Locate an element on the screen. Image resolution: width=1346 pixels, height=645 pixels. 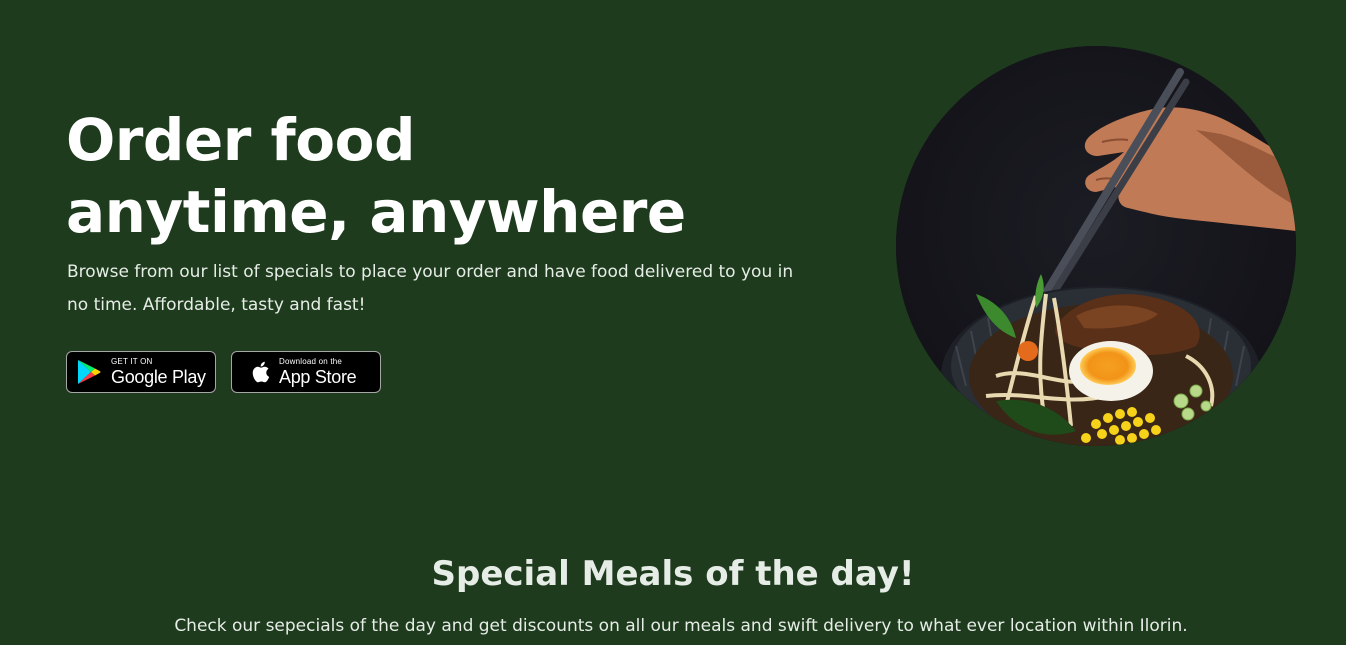
google-play-button: GET IT ON Google Play is located at coordinates (141, 372).